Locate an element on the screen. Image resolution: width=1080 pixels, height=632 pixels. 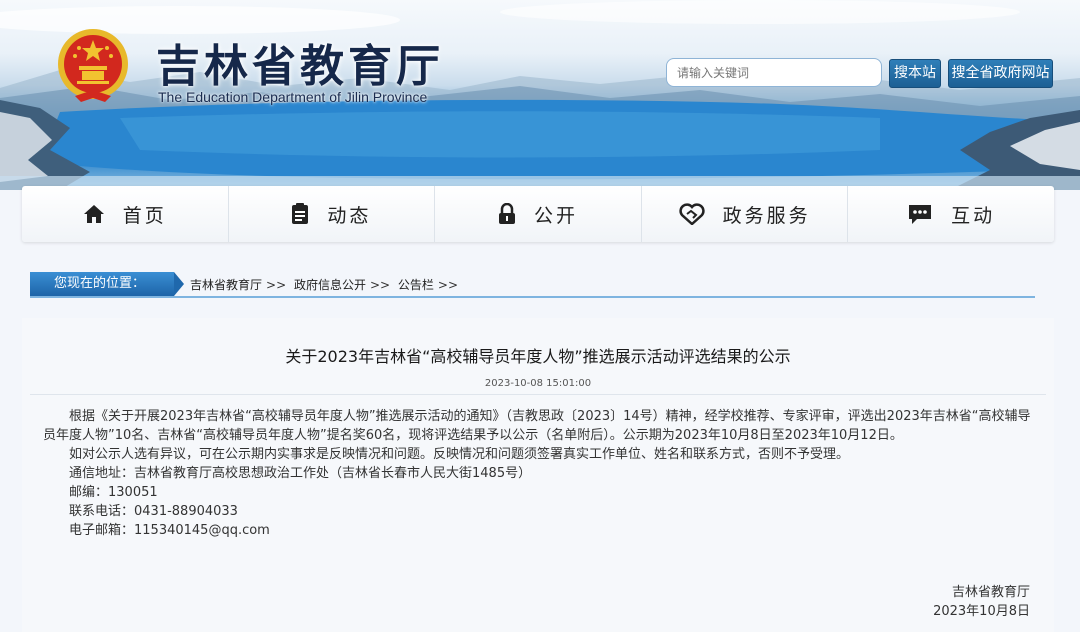
breadcrumb-link-home: 吉林省教育厅 is located at coordinates (226, 285).